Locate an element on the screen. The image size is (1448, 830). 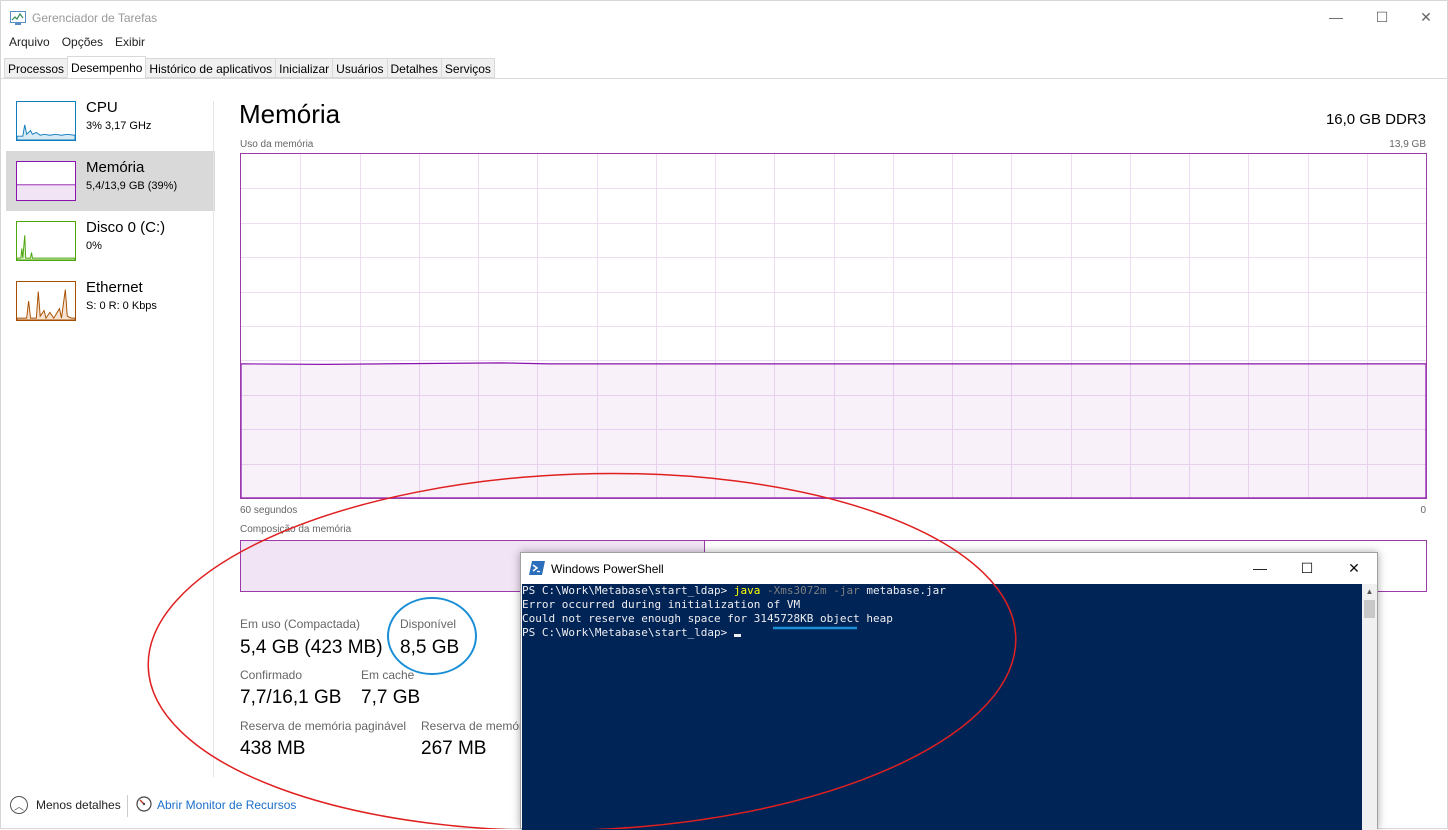
console-cursor is located at coordinates (737, 635).